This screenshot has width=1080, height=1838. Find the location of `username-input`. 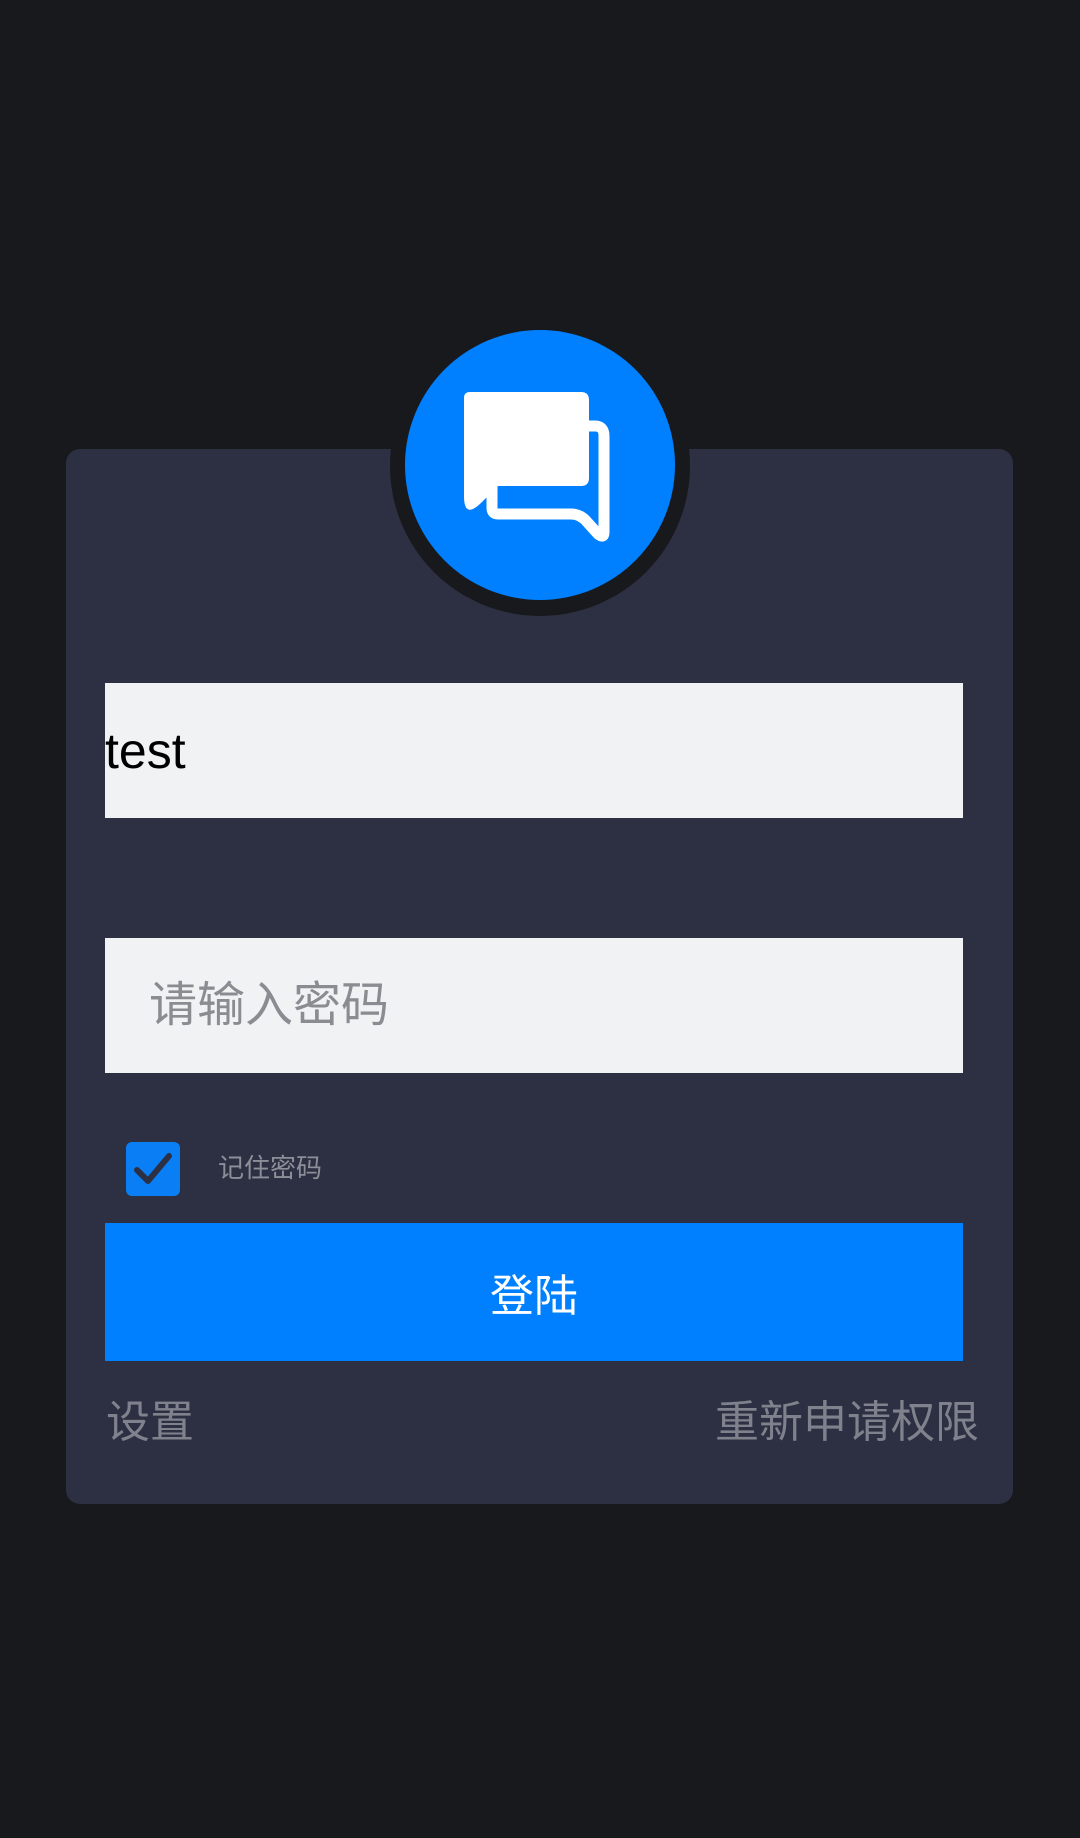

username-input is located at coordinates (534, 750).